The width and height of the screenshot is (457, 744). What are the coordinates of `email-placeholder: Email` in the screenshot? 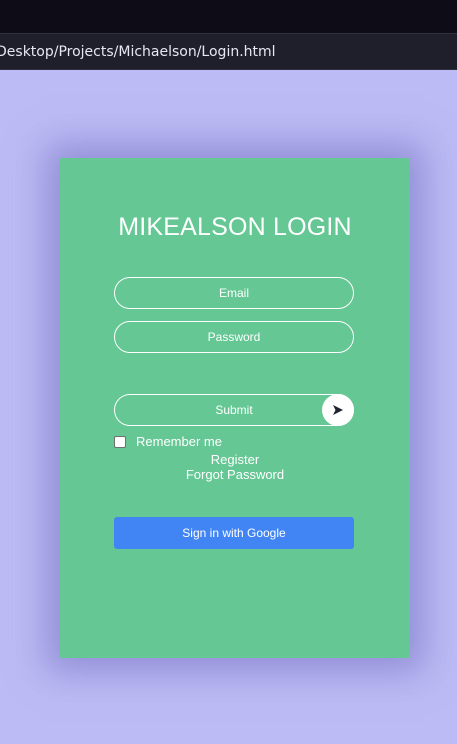 It's located at (233, 293).